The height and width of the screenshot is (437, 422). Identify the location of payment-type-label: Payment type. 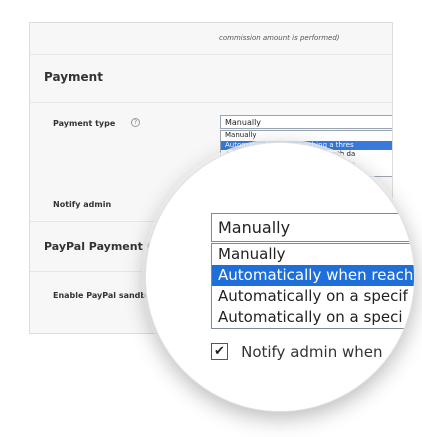
(84, 123).